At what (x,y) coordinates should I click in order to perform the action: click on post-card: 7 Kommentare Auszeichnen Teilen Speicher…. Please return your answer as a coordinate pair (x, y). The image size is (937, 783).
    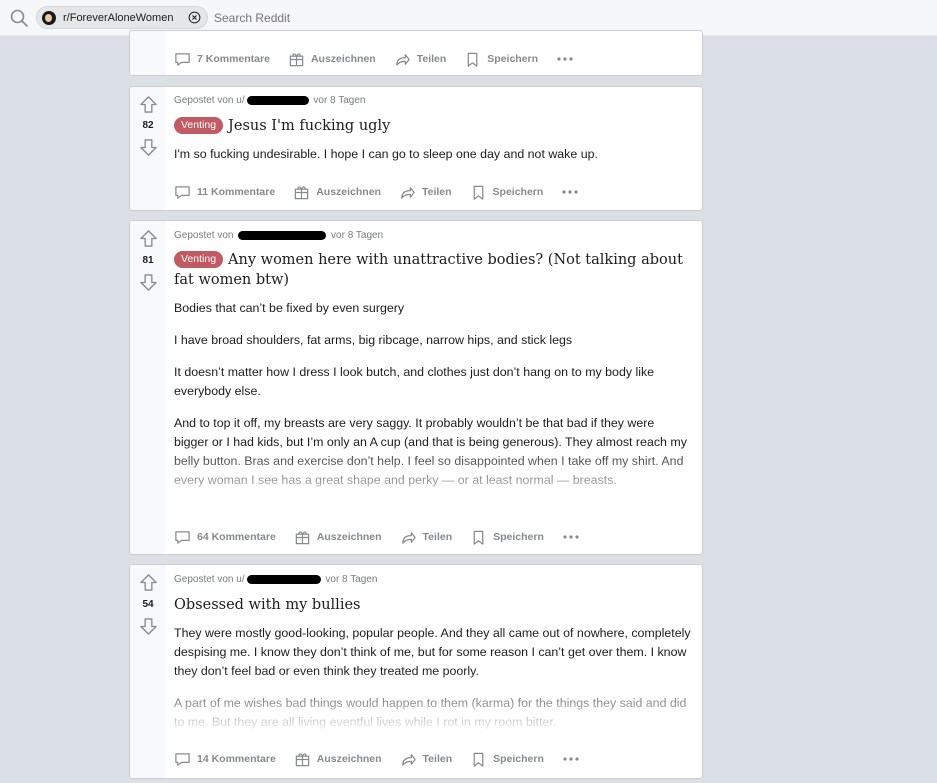
    Looking at the image, I should click on (416, 53).